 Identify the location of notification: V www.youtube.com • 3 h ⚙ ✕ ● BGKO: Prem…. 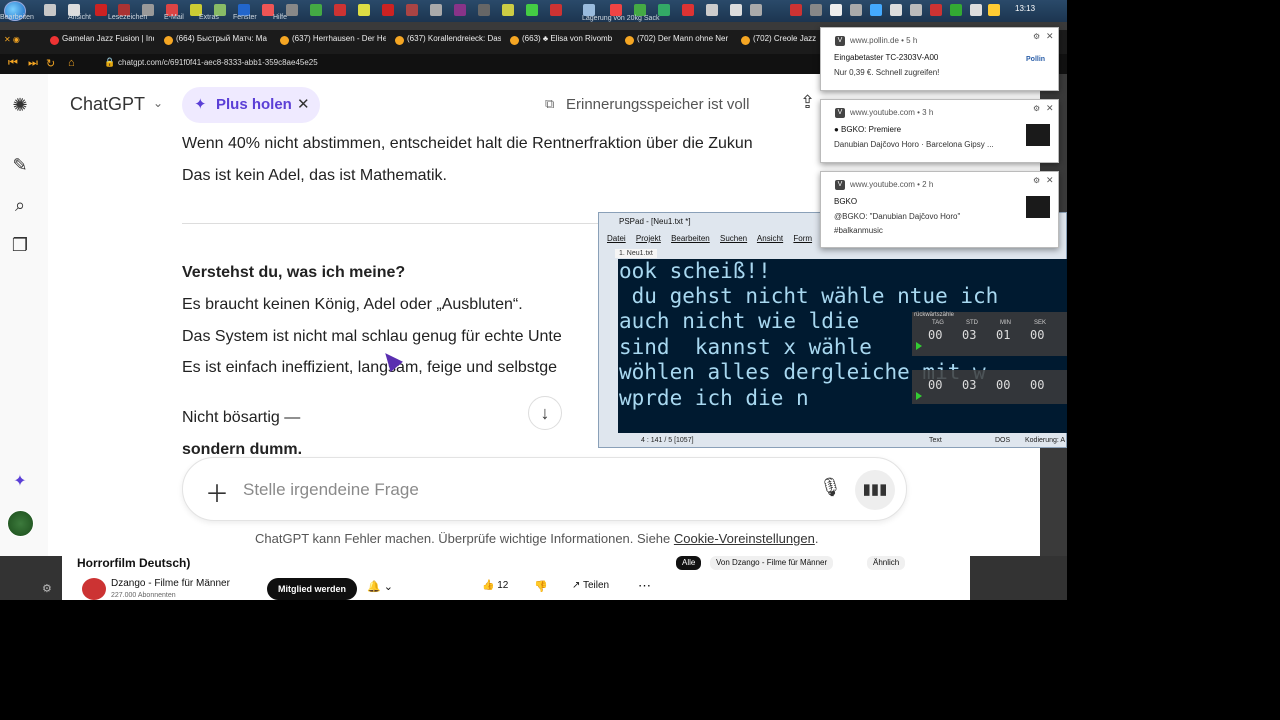
(939, 131).